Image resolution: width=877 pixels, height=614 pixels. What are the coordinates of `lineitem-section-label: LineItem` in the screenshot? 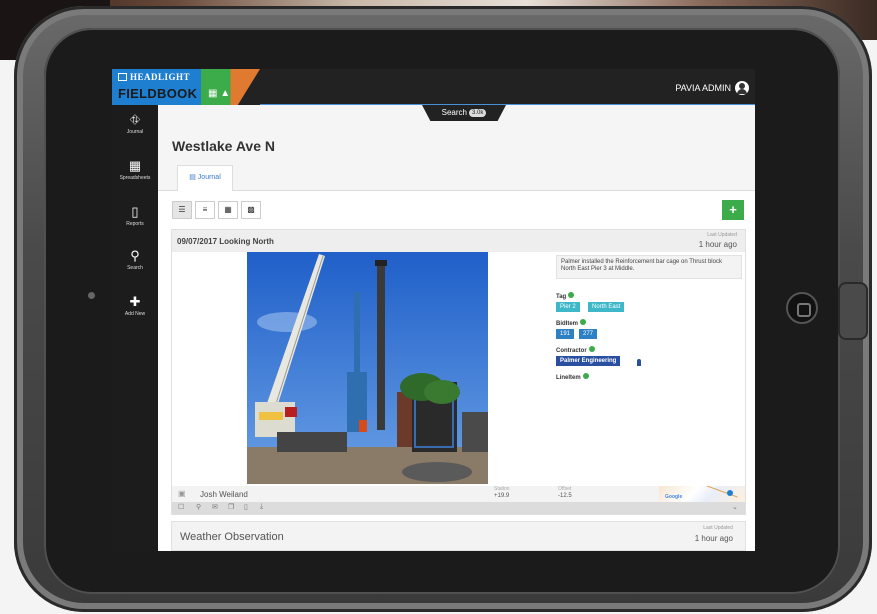 It's located at (572, 377).